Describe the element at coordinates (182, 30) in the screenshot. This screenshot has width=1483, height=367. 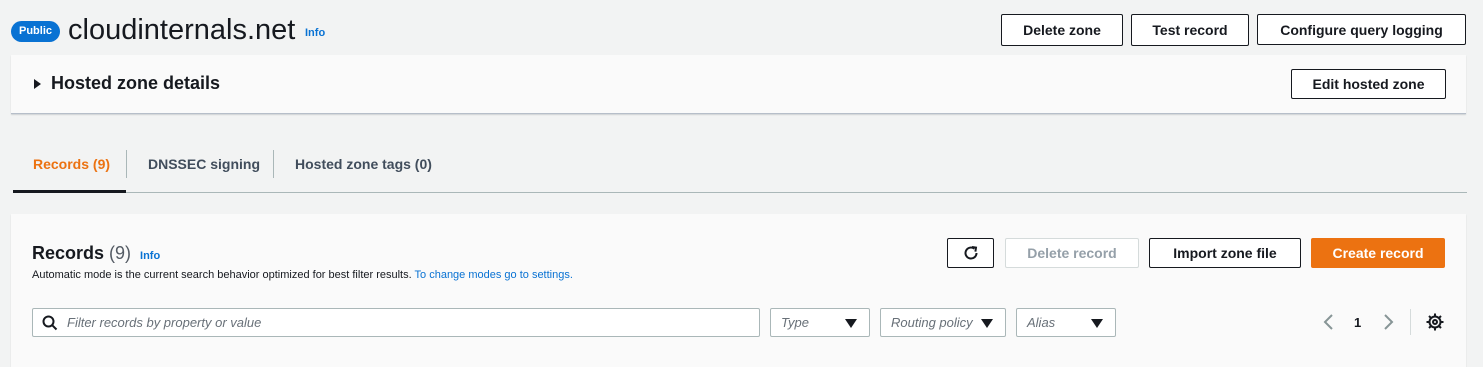
I see `page-title: cloudinternals.net` at that location.